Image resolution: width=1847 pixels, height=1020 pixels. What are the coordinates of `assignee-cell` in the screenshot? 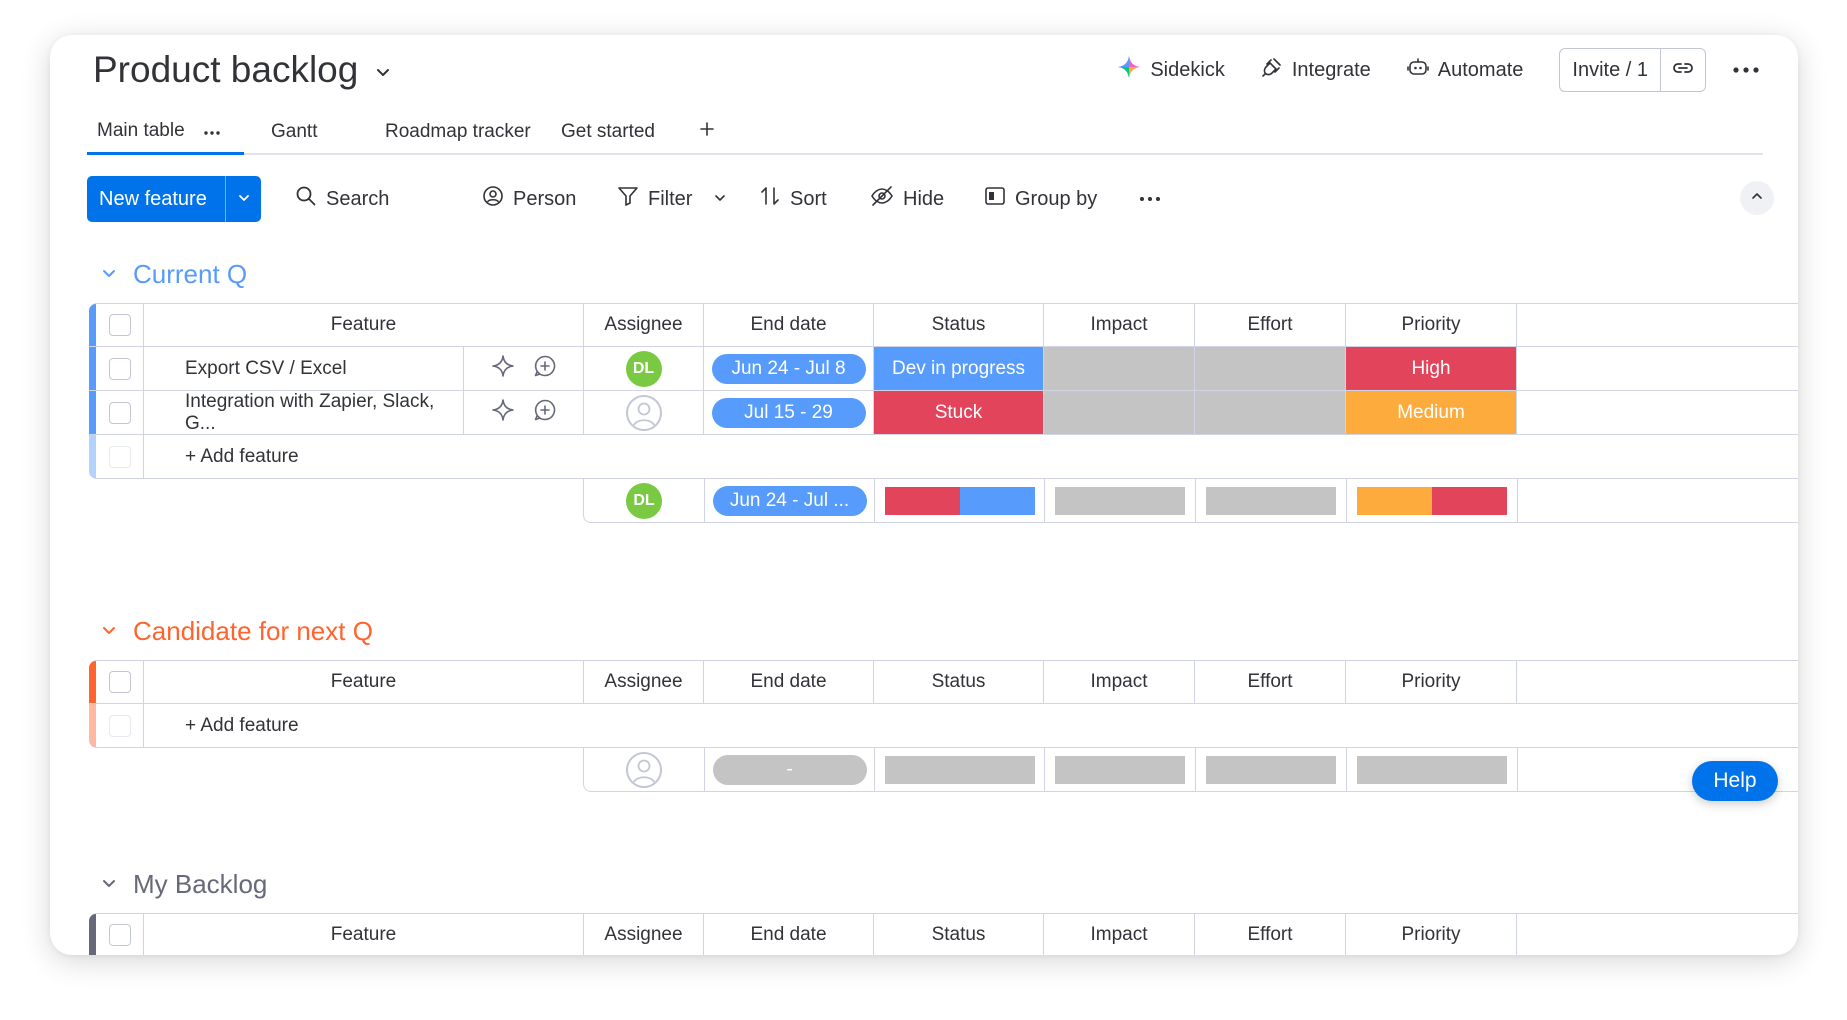 It's located at (643, 412).